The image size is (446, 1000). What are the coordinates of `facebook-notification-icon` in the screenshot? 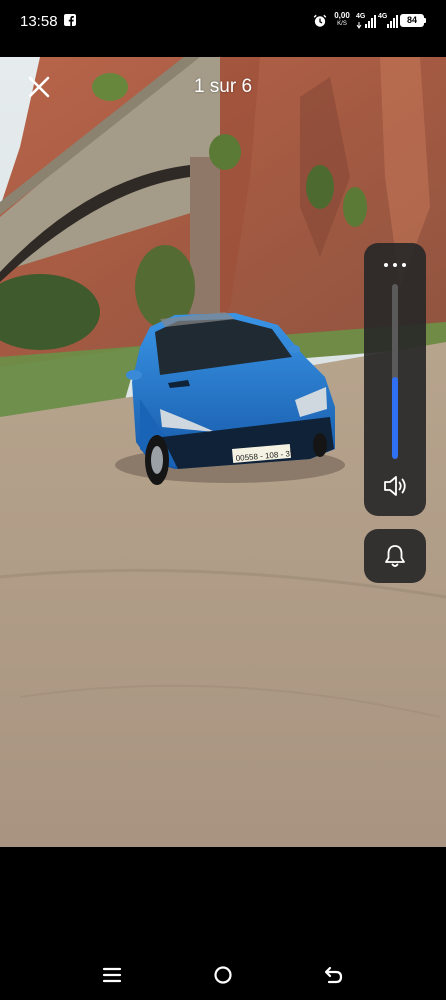 It's located at (70, 20).